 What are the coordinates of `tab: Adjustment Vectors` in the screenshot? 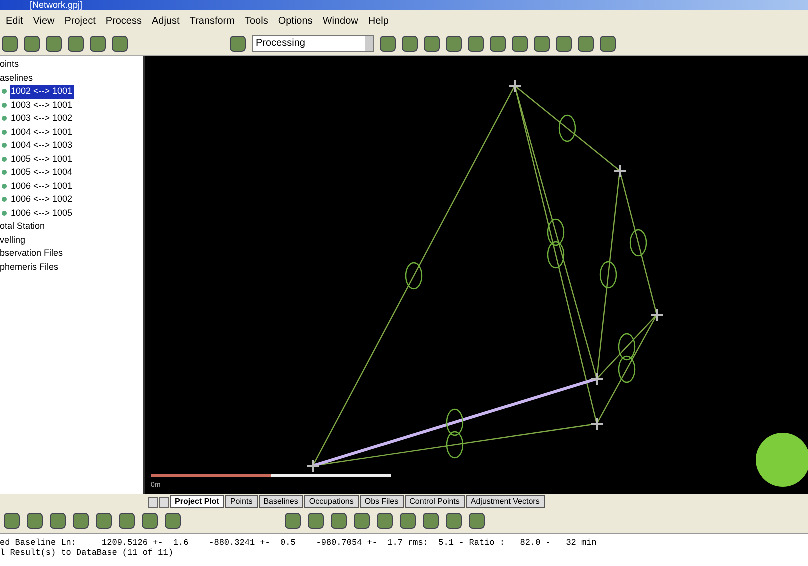 It's located at (505, 501).